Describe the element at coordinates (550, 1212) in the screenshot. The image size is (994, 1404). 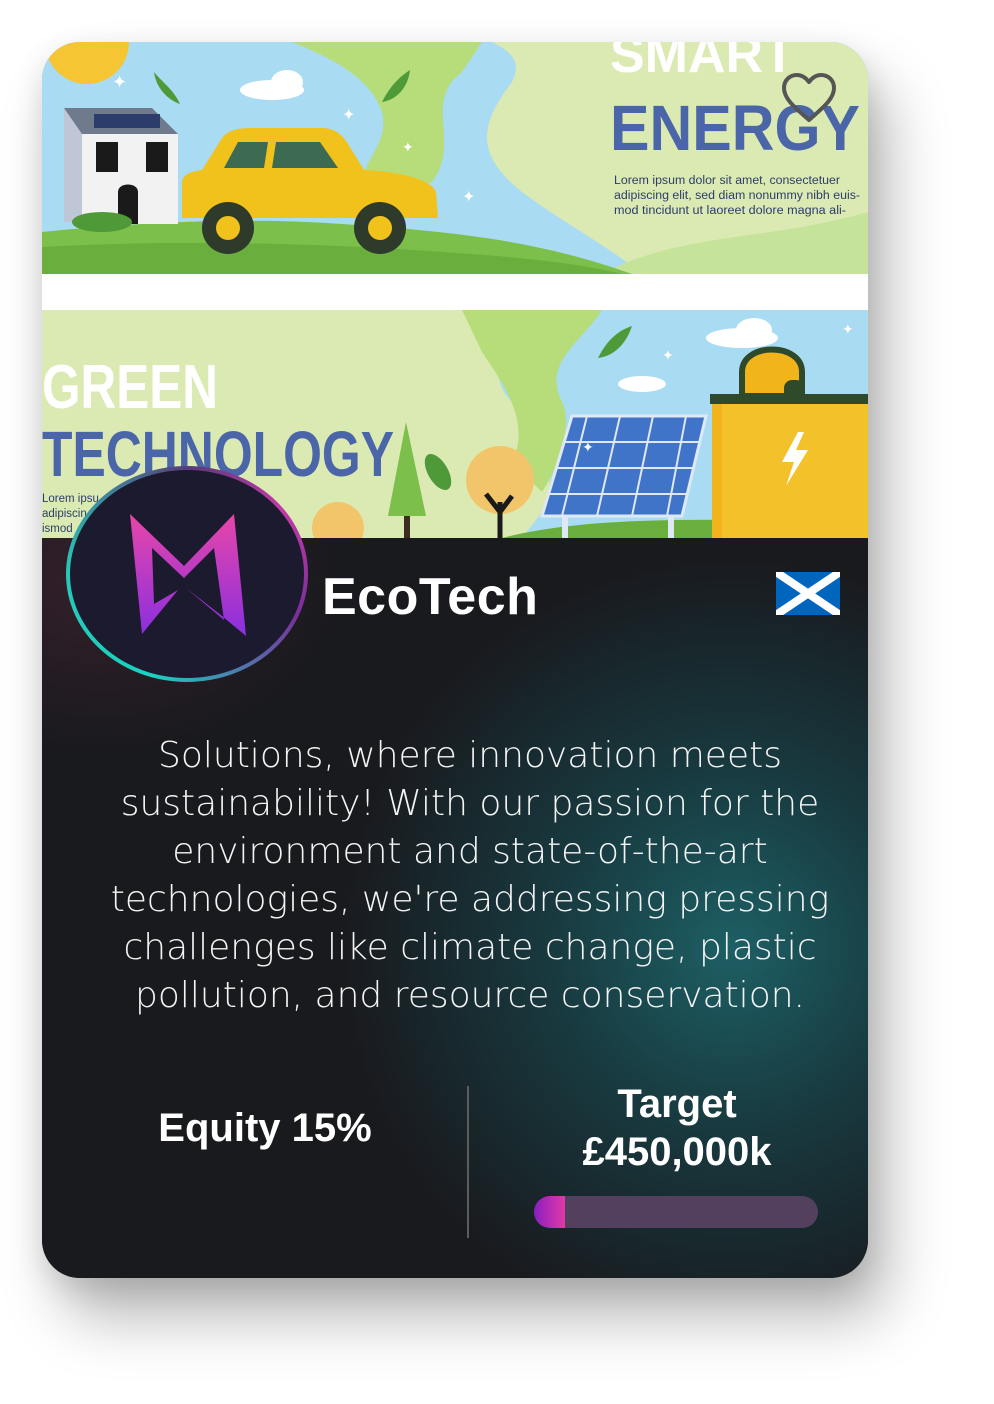
I see `funding-progress-fill` at that location.